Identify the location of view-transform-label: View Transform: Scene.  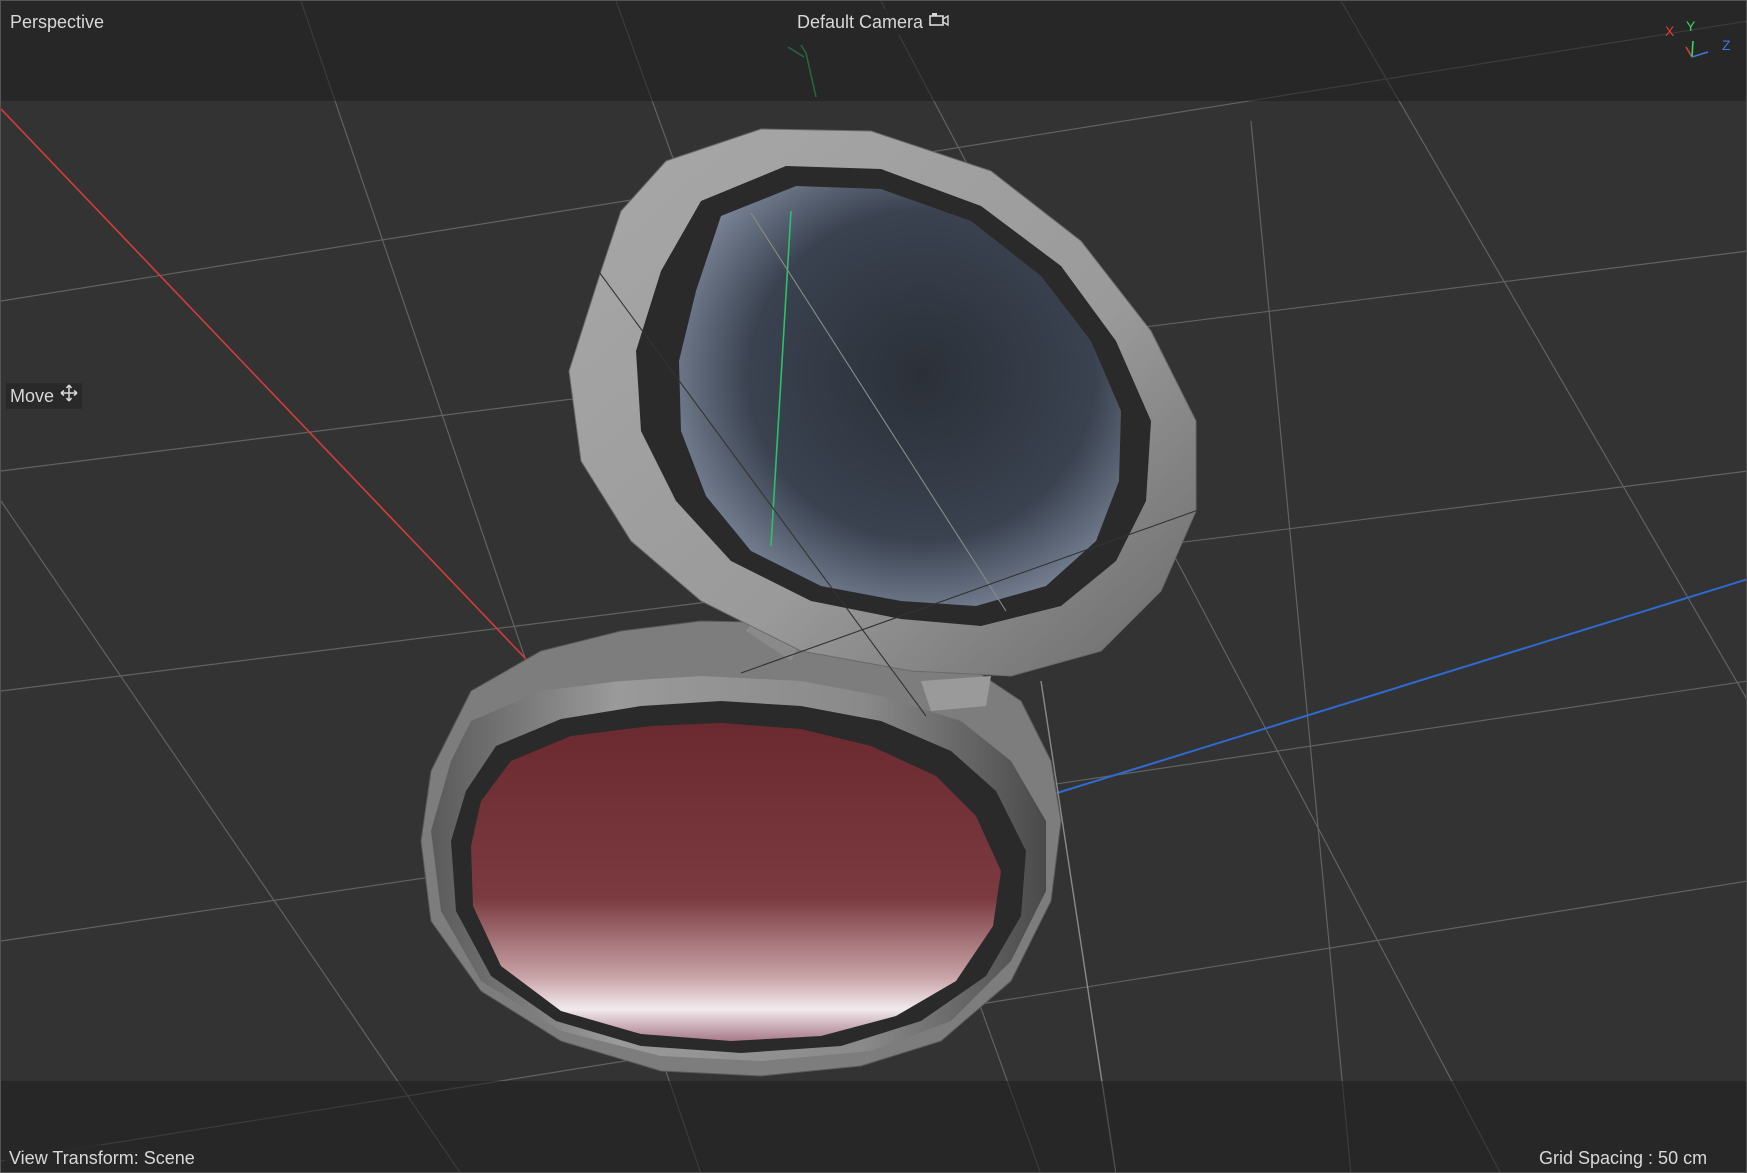
(102, 1158).